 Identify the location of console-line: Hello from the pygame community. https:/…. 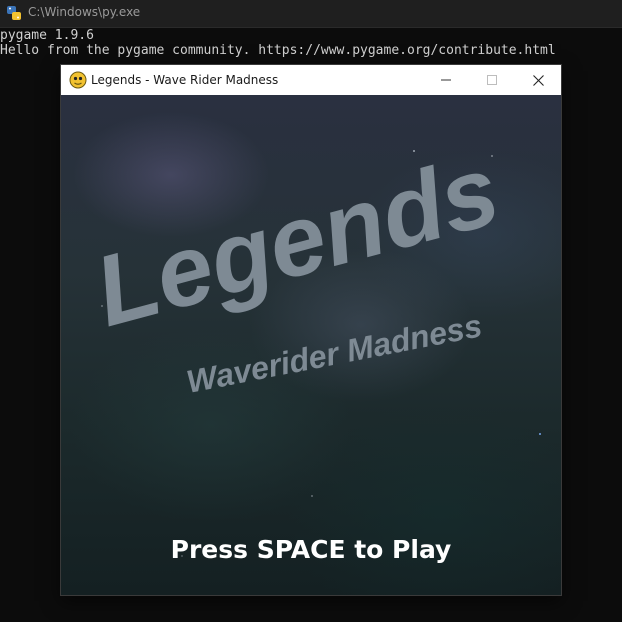
(278, 50).